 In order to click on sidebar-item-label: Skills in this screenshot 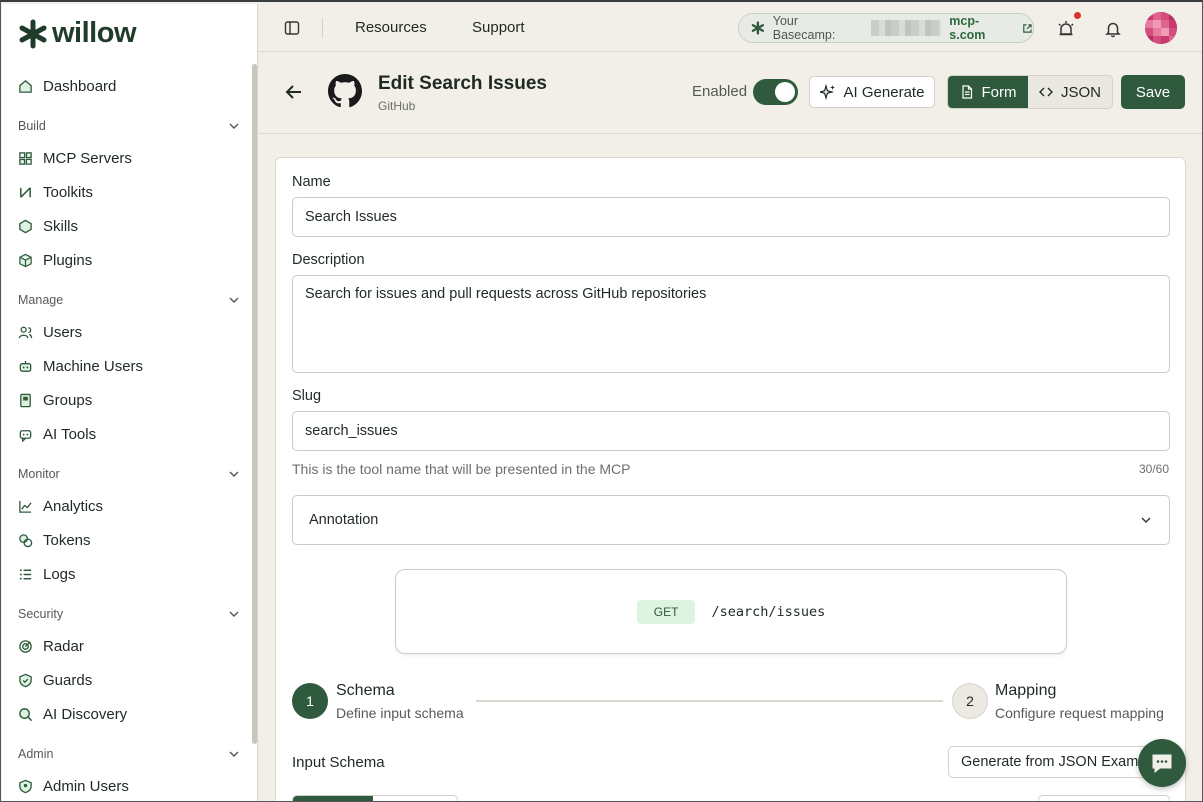, I will do `click(61, 226)`.